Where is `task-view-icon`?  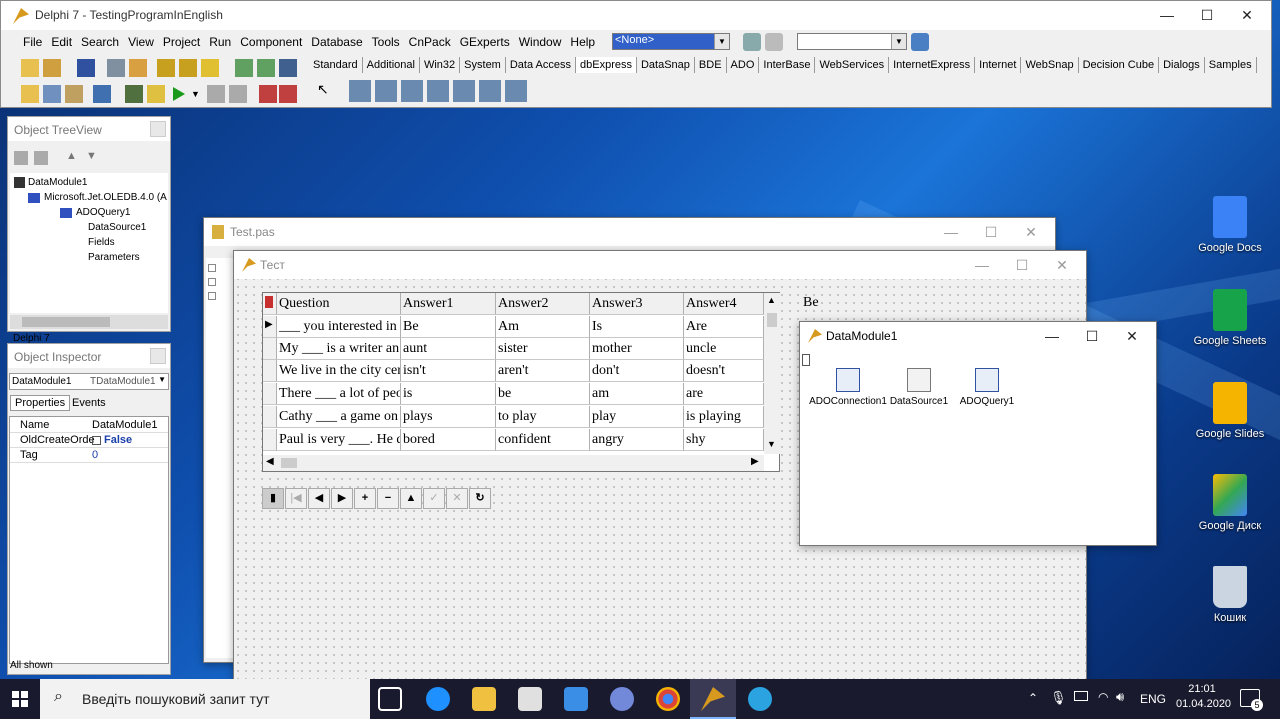 task-view-icon is located at coordinates (390, 699).